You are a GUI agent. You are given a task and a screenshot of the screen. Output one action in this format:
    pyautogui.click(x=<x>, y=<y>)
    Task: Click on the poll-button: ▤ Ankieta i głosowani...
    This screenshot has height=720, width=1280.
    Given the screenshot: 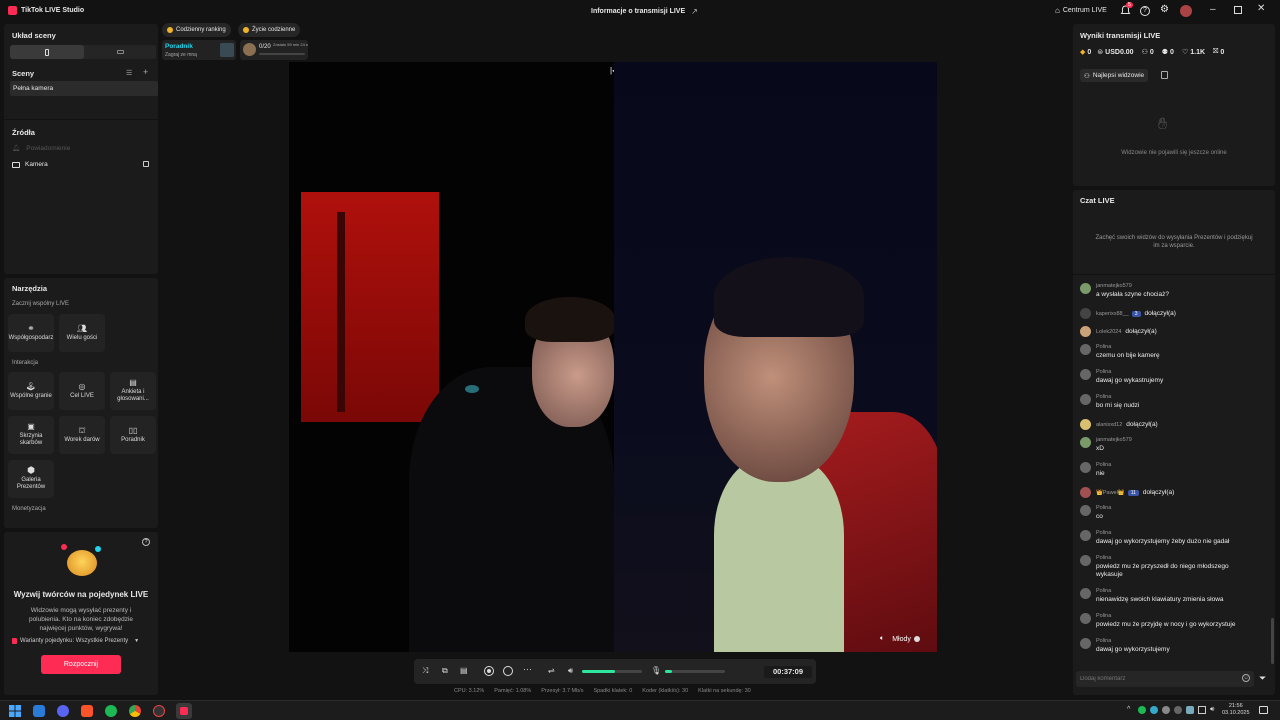 What is the action you would take?
    pyautogui.click(x=133, y=391)
    